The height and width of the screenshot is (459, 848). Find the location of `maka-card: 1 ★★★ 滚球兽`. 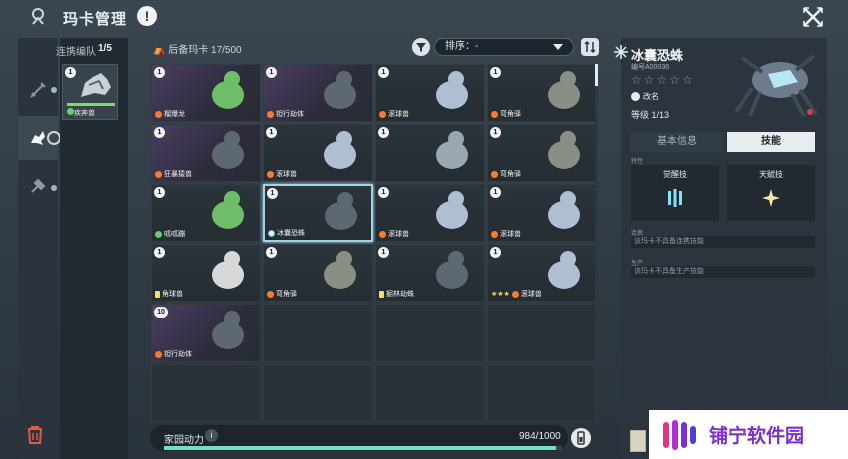

maka-card: 1 ★★★ 滚球兽 is located at coordinates (542, 273).